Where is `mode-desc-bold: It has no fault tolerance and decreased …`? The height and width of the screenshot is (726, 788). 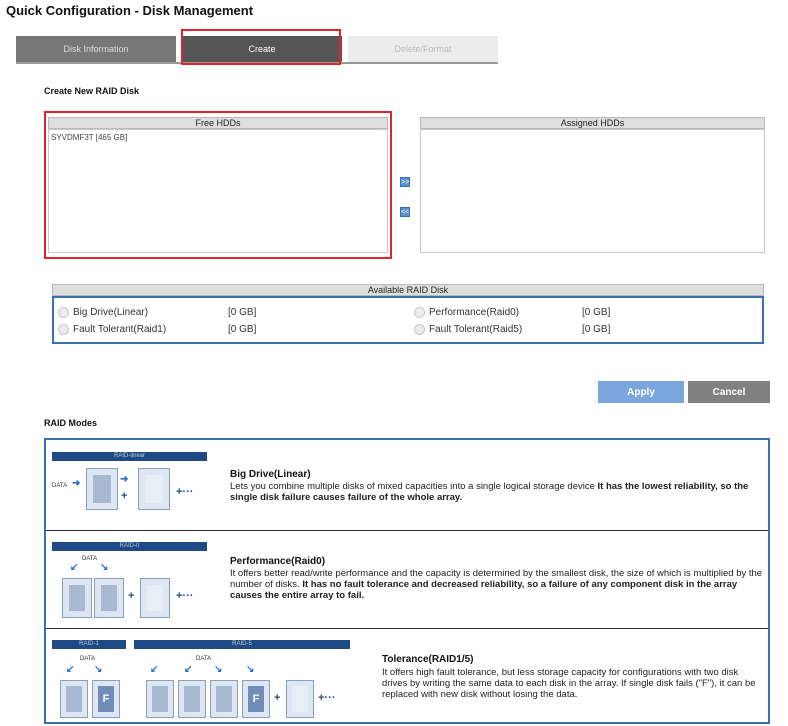 mode-desc-bold: It has no fault tolerance and decreased … is located at coordinates (484, 590).